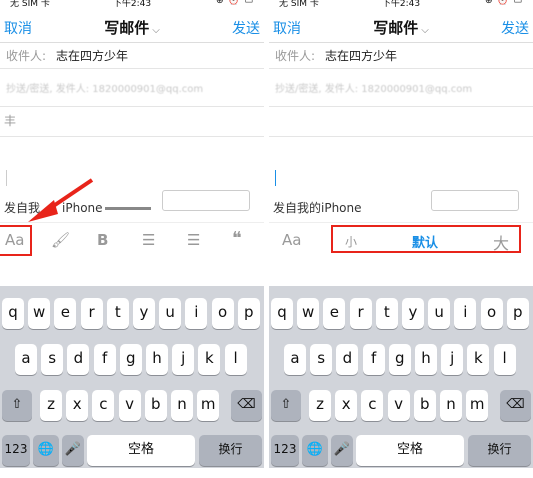 Image resolution: width=533 pixels, height=478 pixels. Describe the element at coordinates (237, 238) in the screenshot. I see `quote-icon: ❝` at that location.